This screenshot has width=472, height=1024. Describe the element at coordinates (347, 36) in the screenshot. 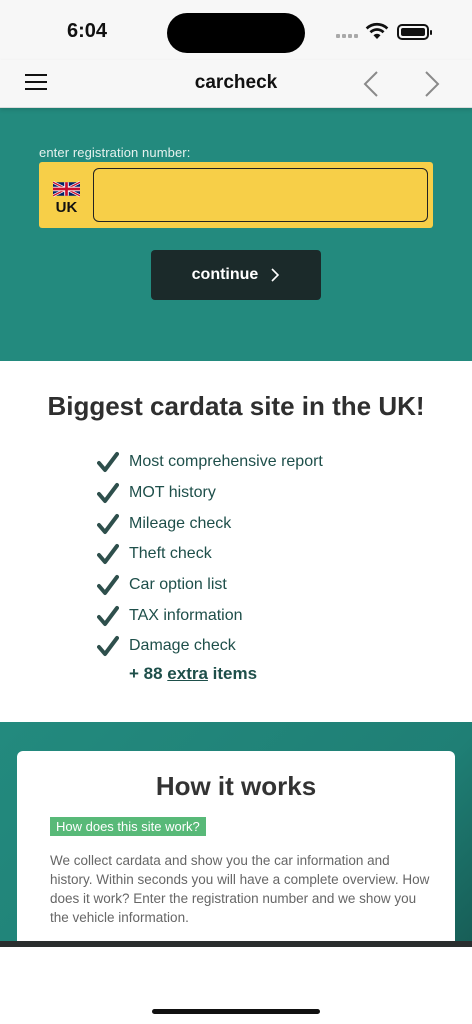

I see `cellular-signal-icon` at that location.